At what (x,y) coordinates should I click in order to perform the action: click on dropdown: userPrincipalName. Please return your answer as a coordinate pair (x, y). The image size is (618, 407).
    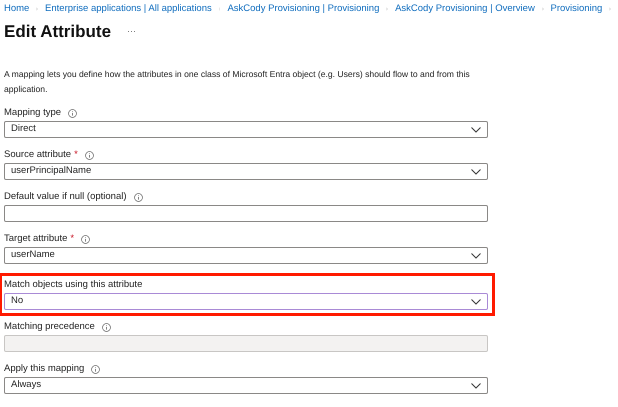
    Looking at the image, I should click on (246, 171).